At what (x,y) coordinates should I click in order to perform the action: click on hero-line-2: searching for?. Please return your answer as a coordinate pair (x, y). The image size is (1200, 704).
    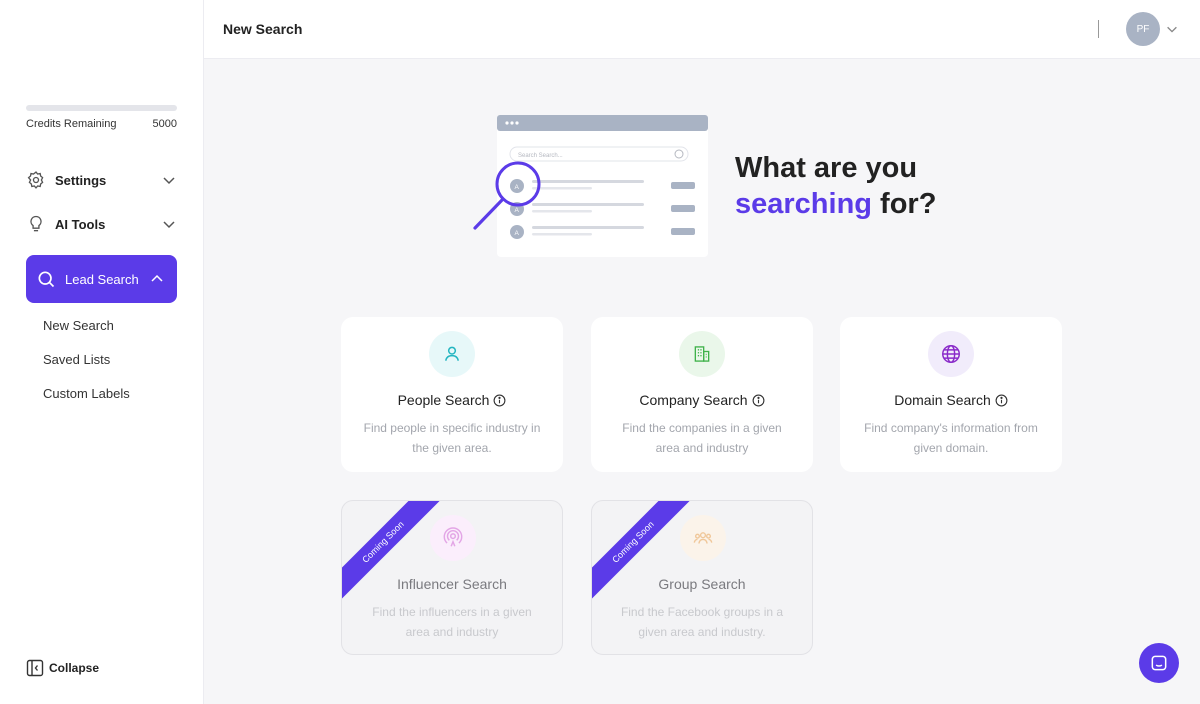
    Looking at the image, I should click on (835, 204).